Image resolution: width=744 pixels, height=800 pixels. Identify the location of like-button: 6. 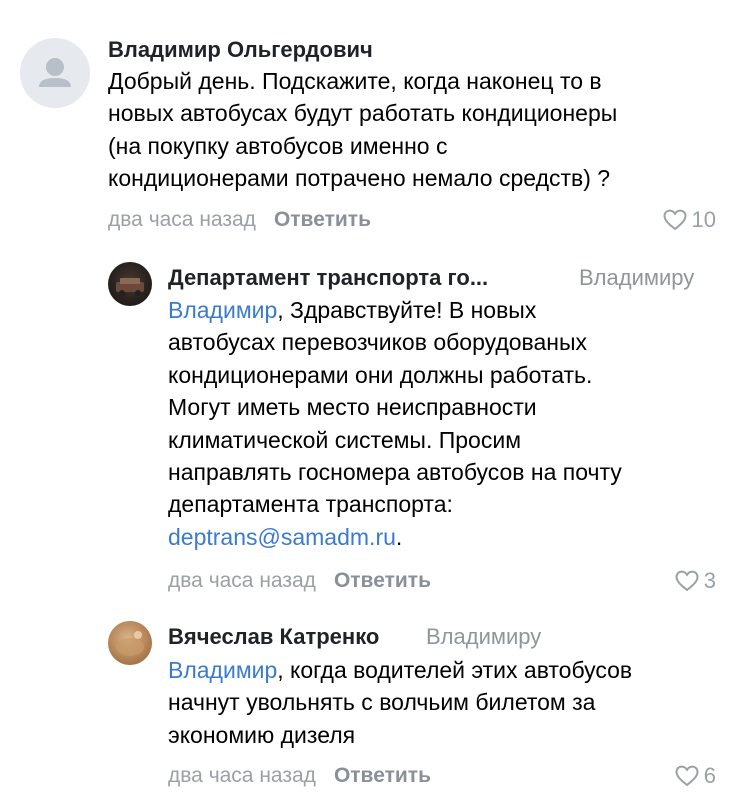
(695, 776).